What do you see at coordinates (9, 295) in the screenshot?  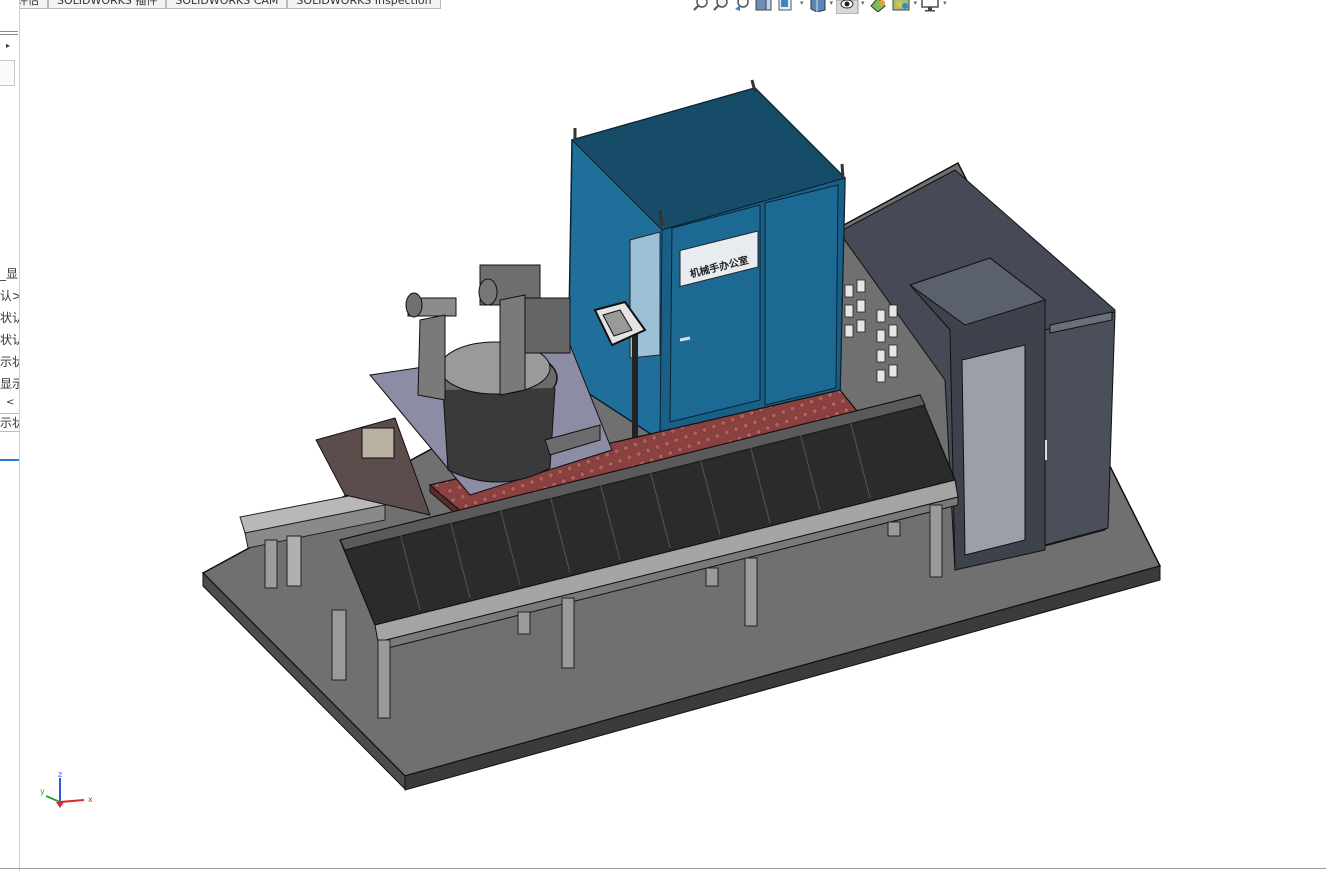 I see `tree-item: 认>` at bounding box center [9, 295].